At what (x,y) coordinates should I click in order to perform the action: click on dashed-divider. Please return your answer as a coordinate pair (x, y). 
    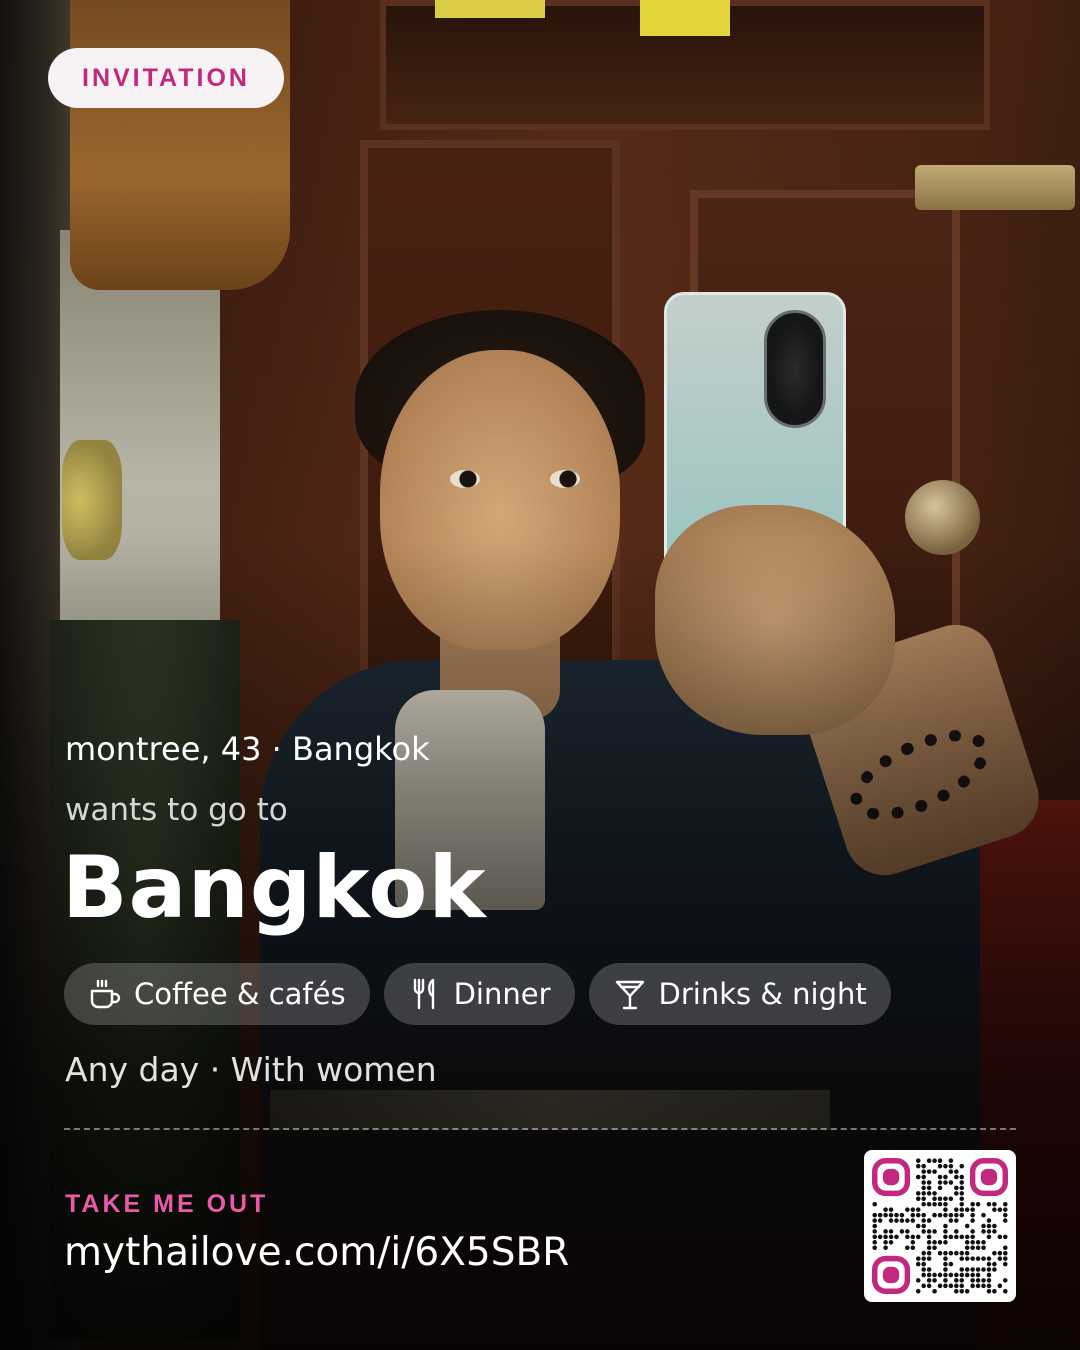
    Looking at the image, I should click on (540, 1129).